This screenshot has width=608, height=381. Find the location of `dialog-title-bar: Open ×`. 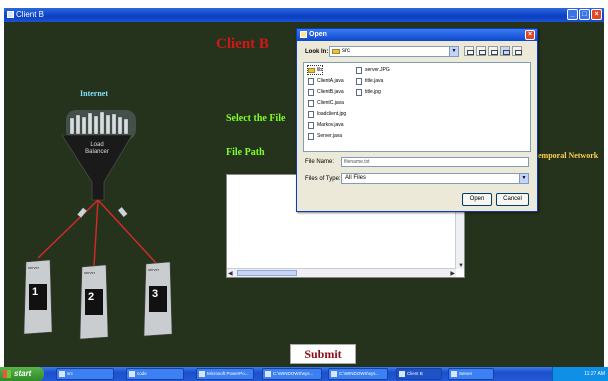

dialog-title-bar: Open × is located at coordinates (417, 35).